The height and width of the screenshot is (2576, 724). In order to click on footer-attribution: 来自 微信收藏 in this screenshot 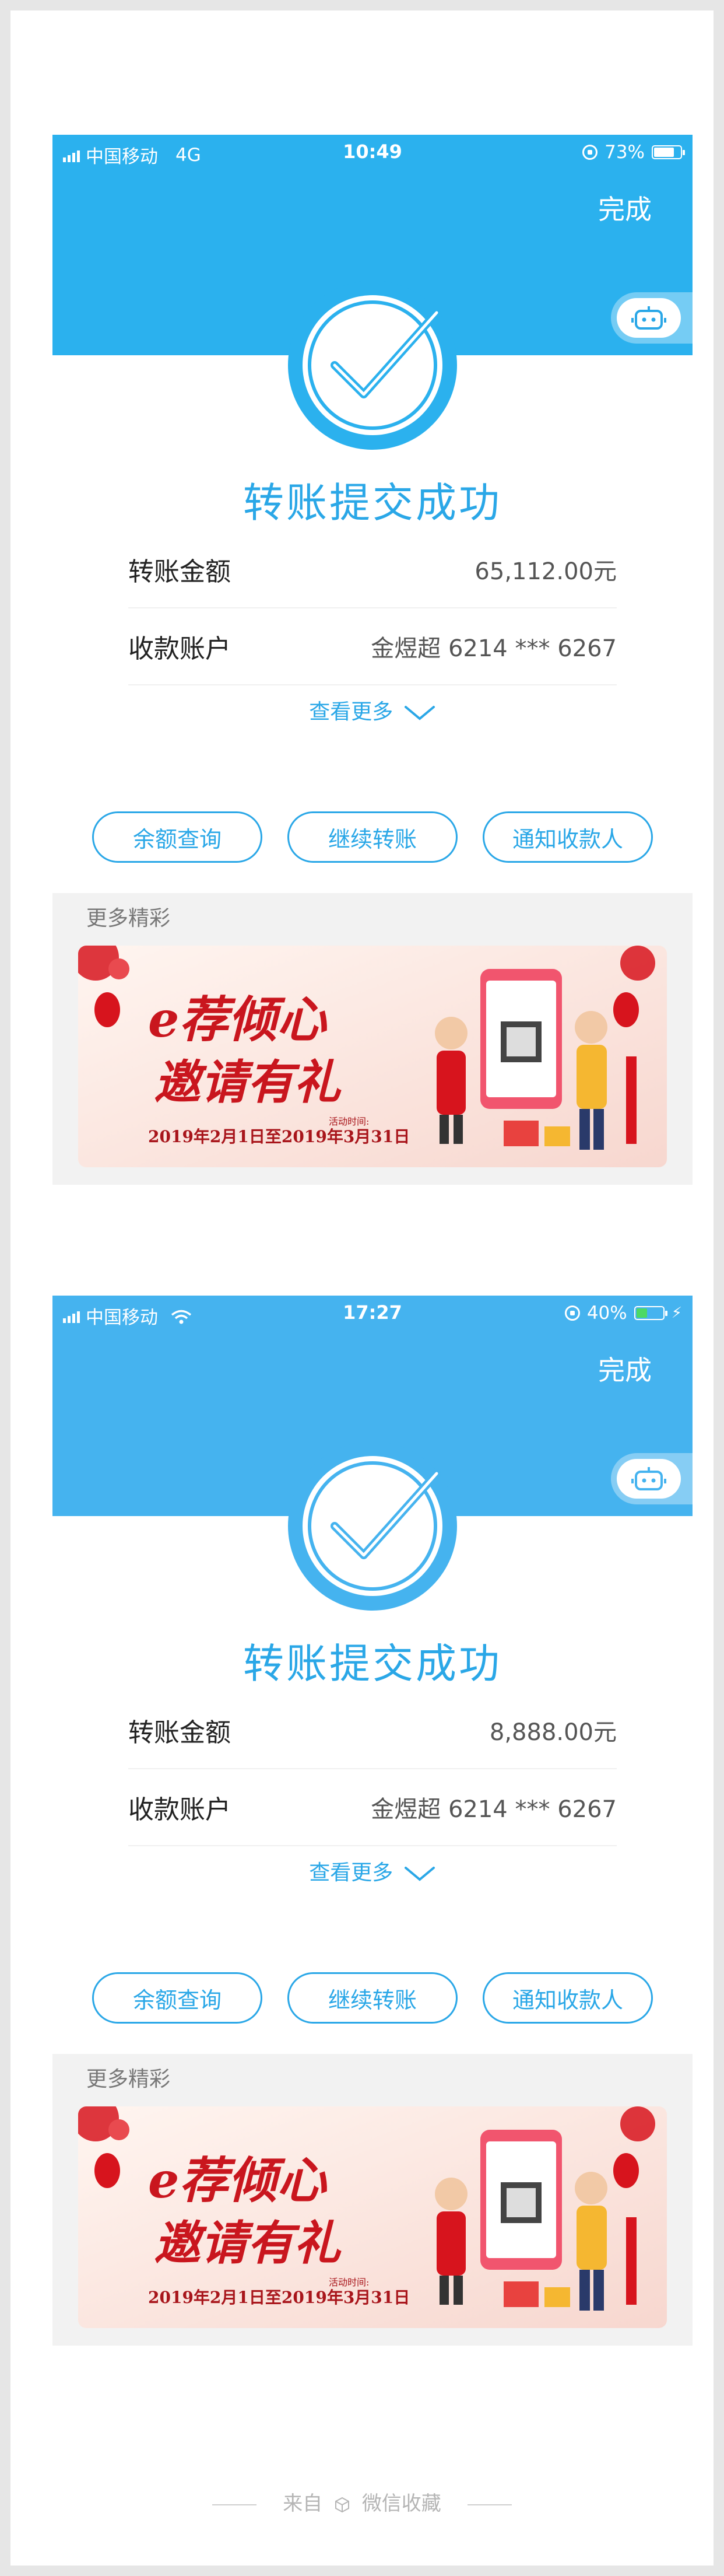, I will do `click(362, 2501)`.